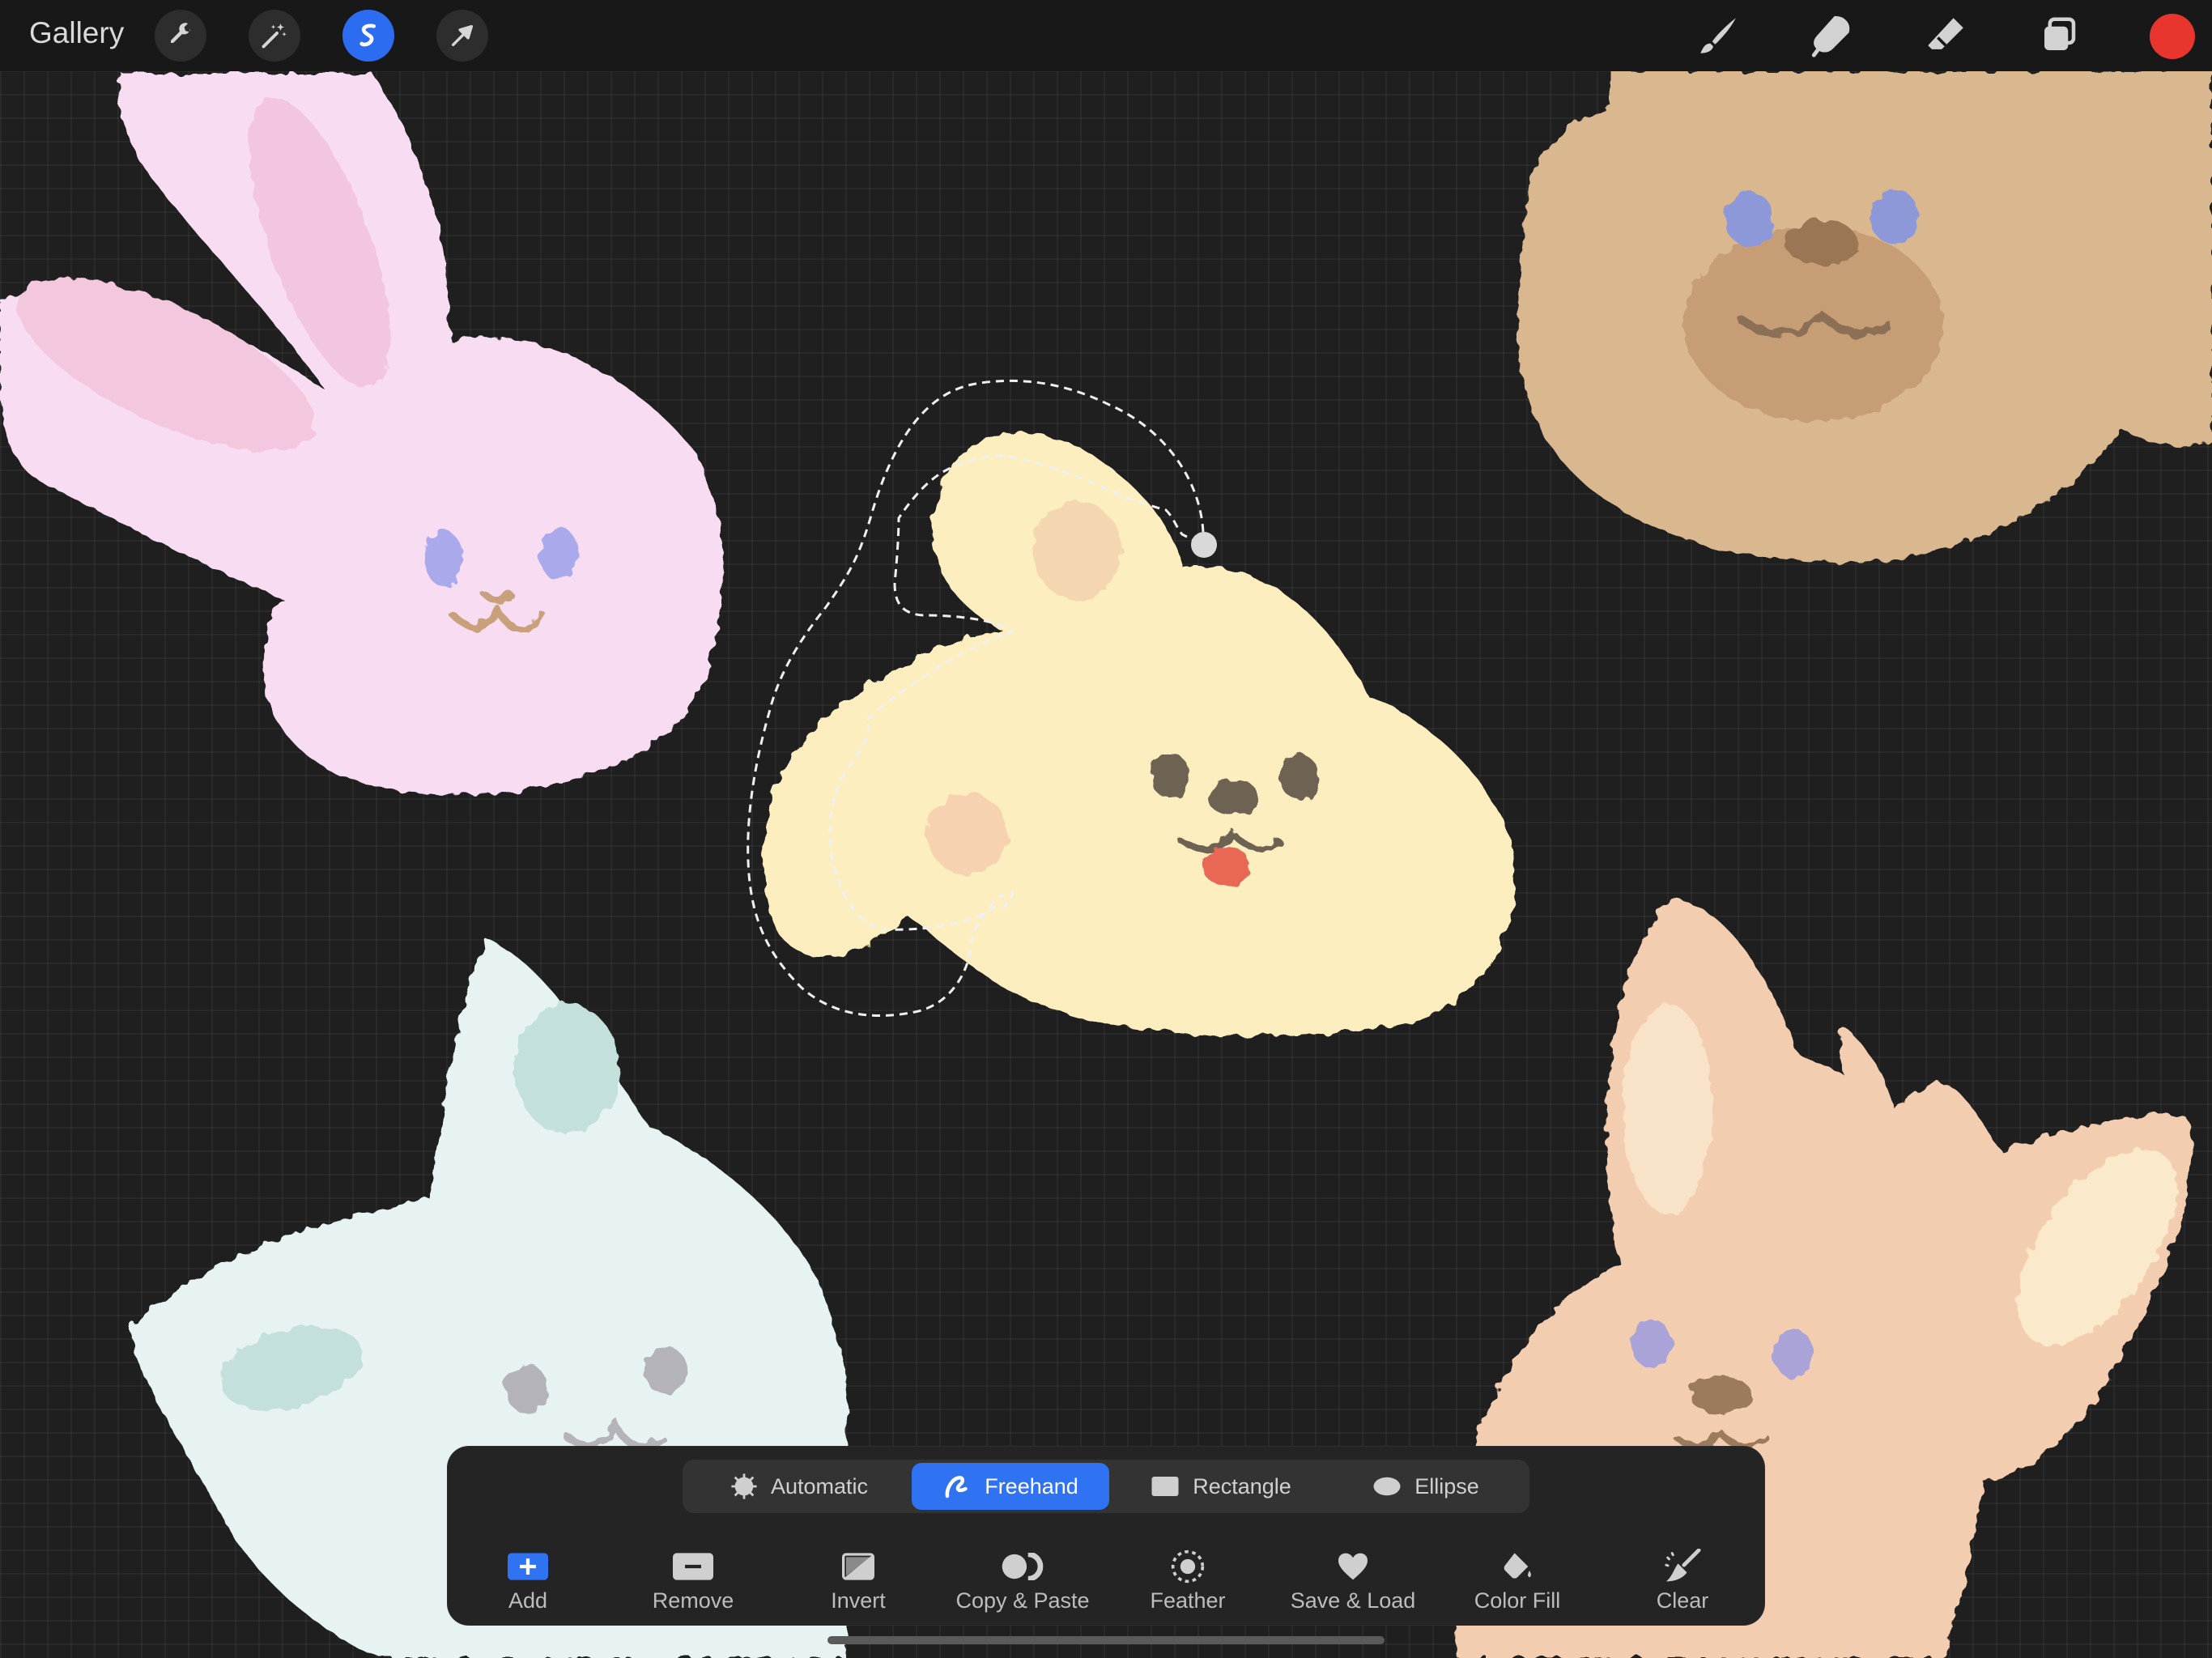 Image resolution: width=2212 pixels, height=1658 pixels. I want to click on eraser-button, so click(1946, 35).